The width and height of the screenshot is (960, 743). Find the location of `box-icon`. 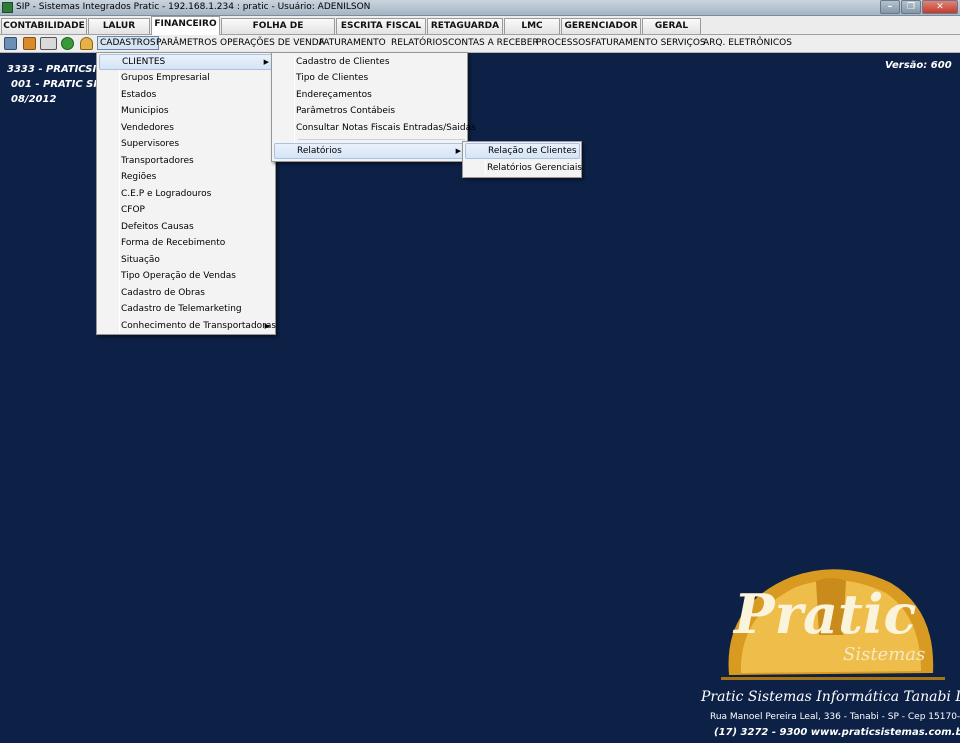

box-icon is located at coordinates (29, 43).